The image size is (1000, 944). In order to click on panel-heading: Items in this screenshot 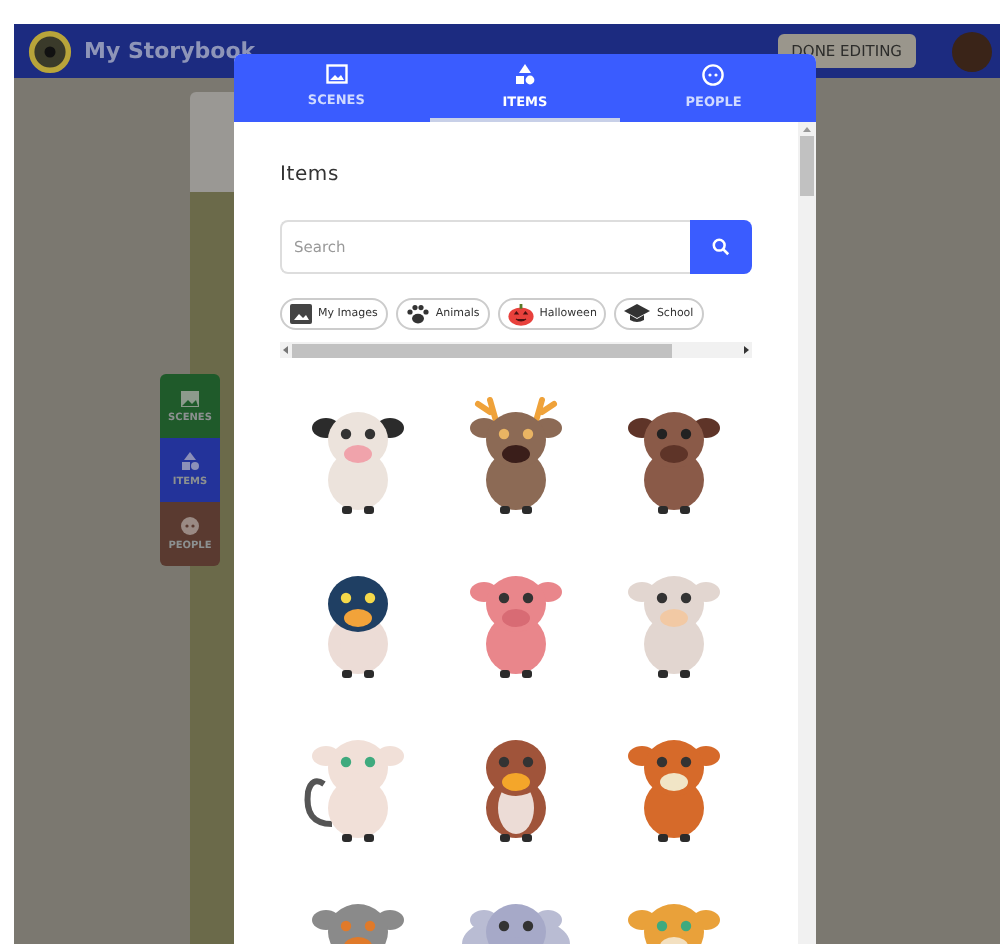, I will do `click(310, 175)`.